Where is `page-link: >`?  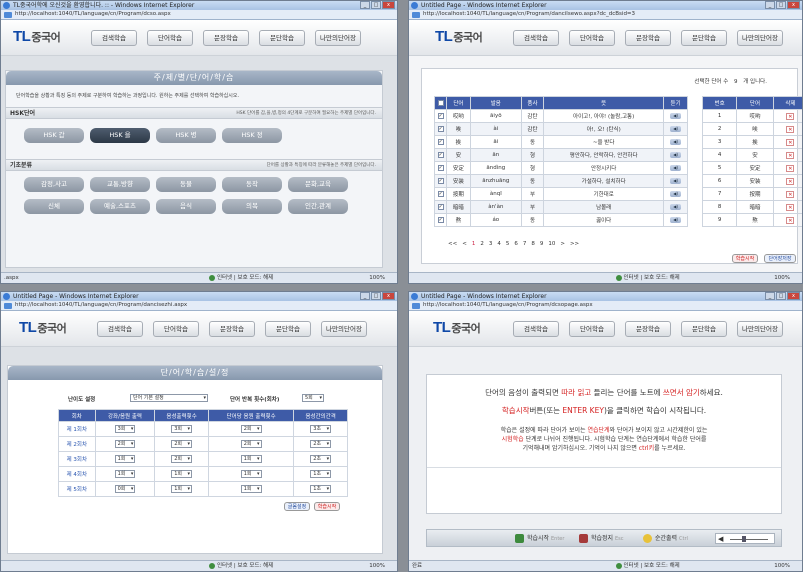 page-link: > is located at coordinates (562, 244).